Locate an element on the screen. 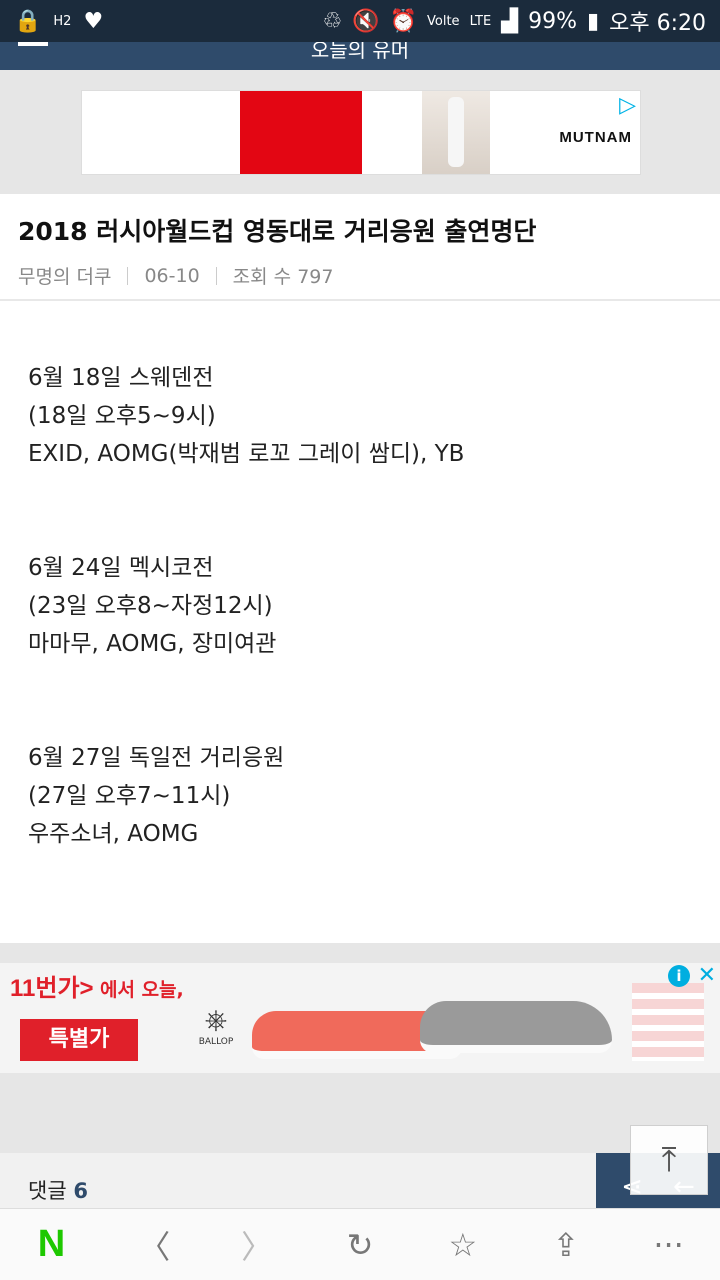 The image size is (720, 1280). bookmark-button: ☆ is located at coordinates (462, 1244).